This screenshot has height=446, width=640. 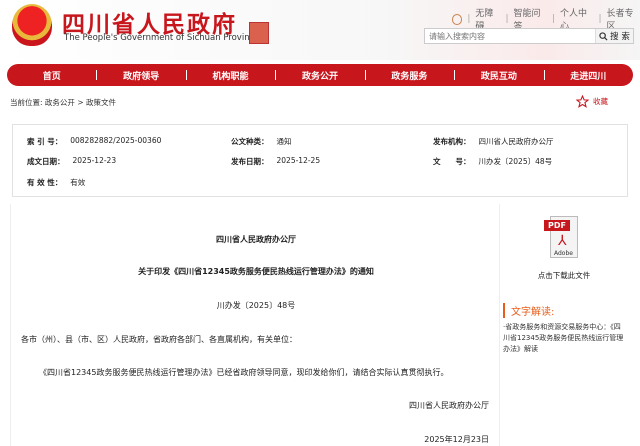 I want to click on pdf-download-icon: PDF ⅄ Adobe, so click(x=562, y=238).